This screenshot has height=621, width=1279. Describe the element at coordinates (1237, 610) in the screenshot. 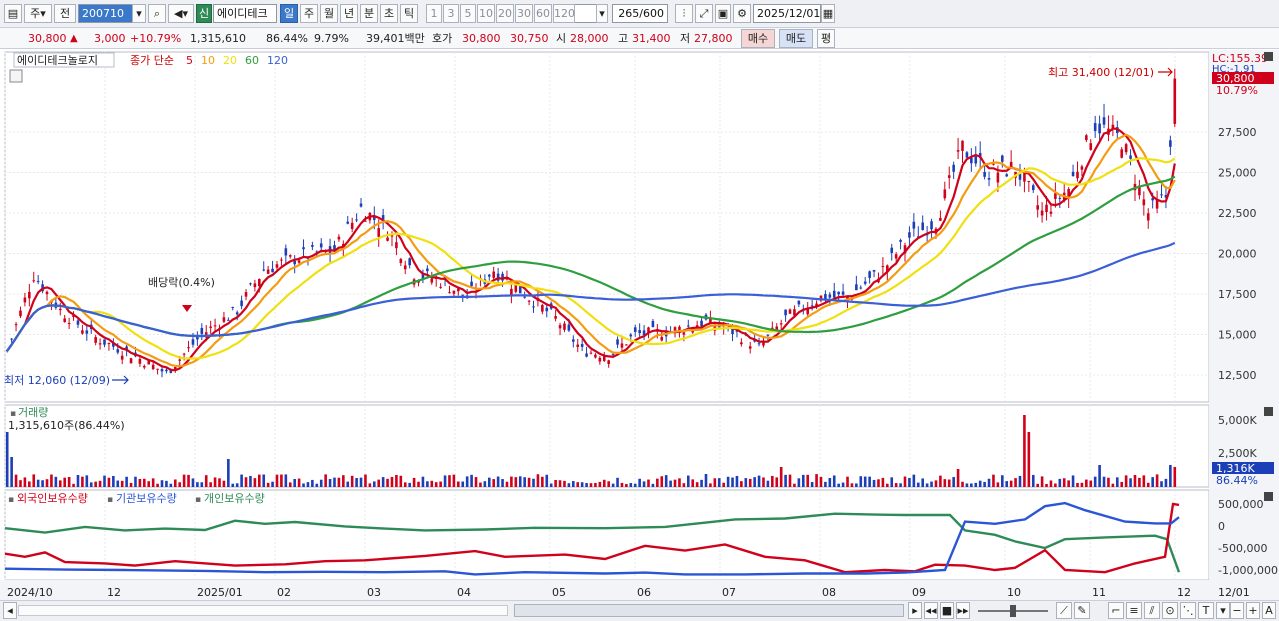

I see `minus-icon: −` at that location.